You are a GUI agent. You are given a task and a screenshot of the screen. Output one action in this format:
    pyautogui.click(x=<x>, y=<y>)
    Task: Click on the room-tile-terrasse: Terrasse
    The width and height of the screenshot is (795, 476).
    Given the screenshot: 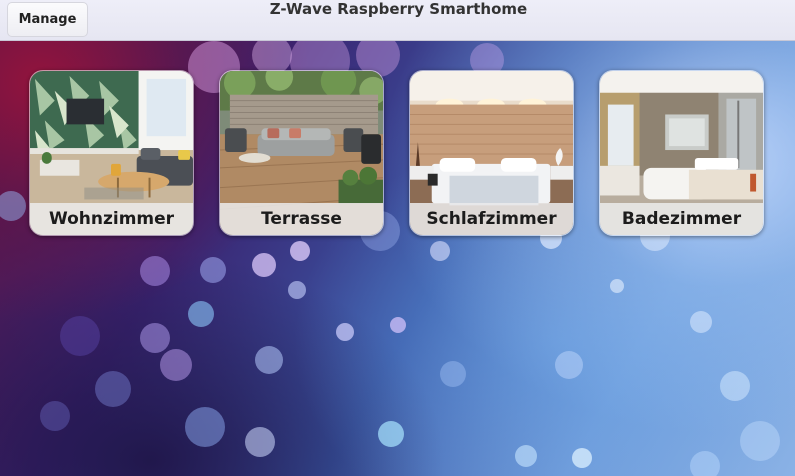 What is the action you would take?
    pyautogui.click(x=301, y=153)
    